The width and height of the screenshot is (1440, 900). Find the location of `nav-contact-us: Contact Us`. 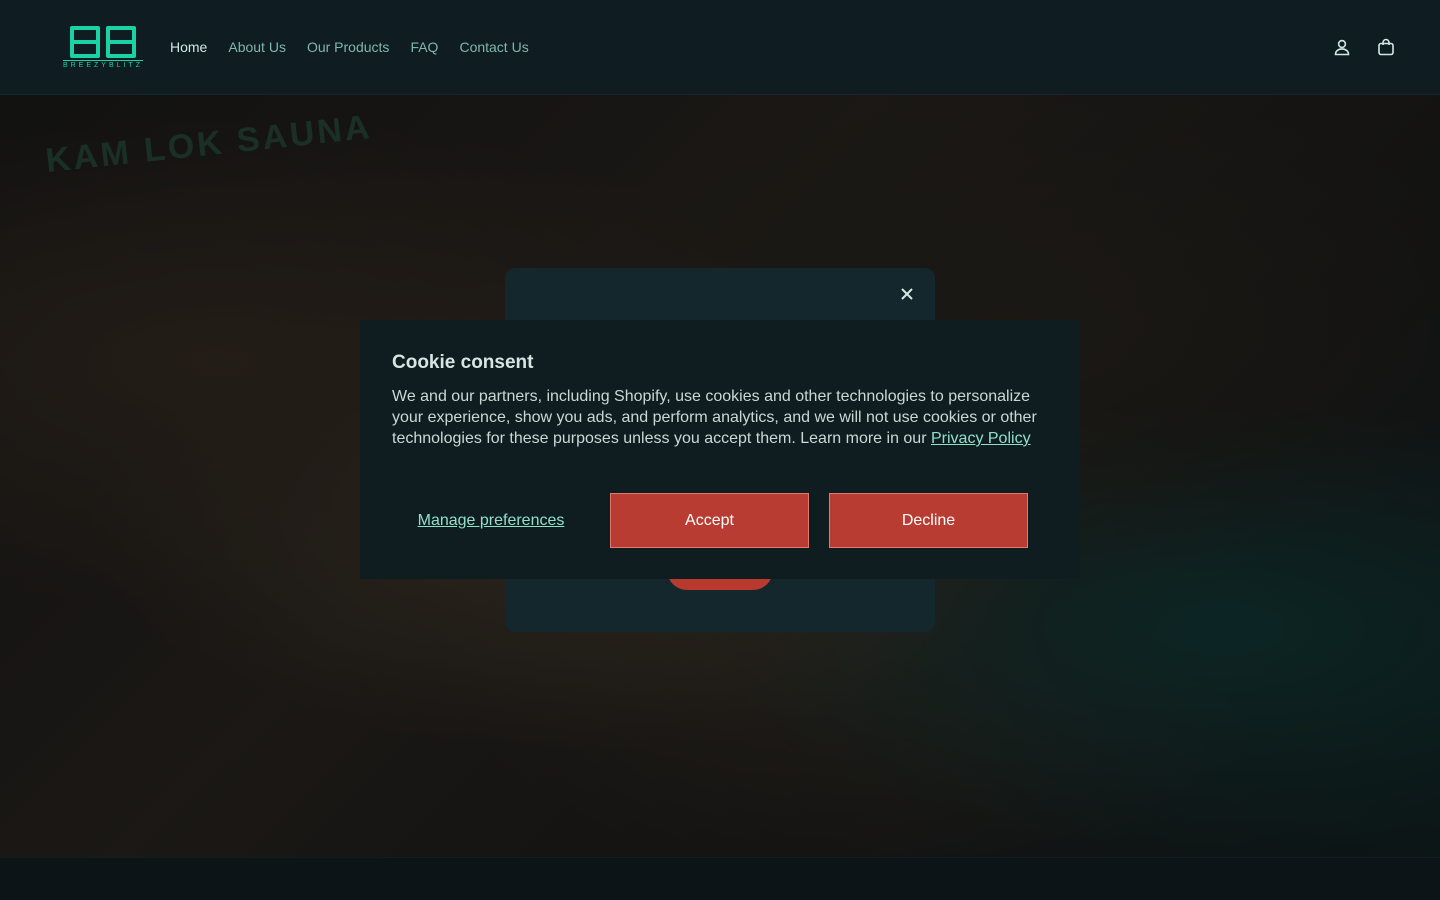

nav-contact-us: Contact Us is located at coordinates (493, 47).